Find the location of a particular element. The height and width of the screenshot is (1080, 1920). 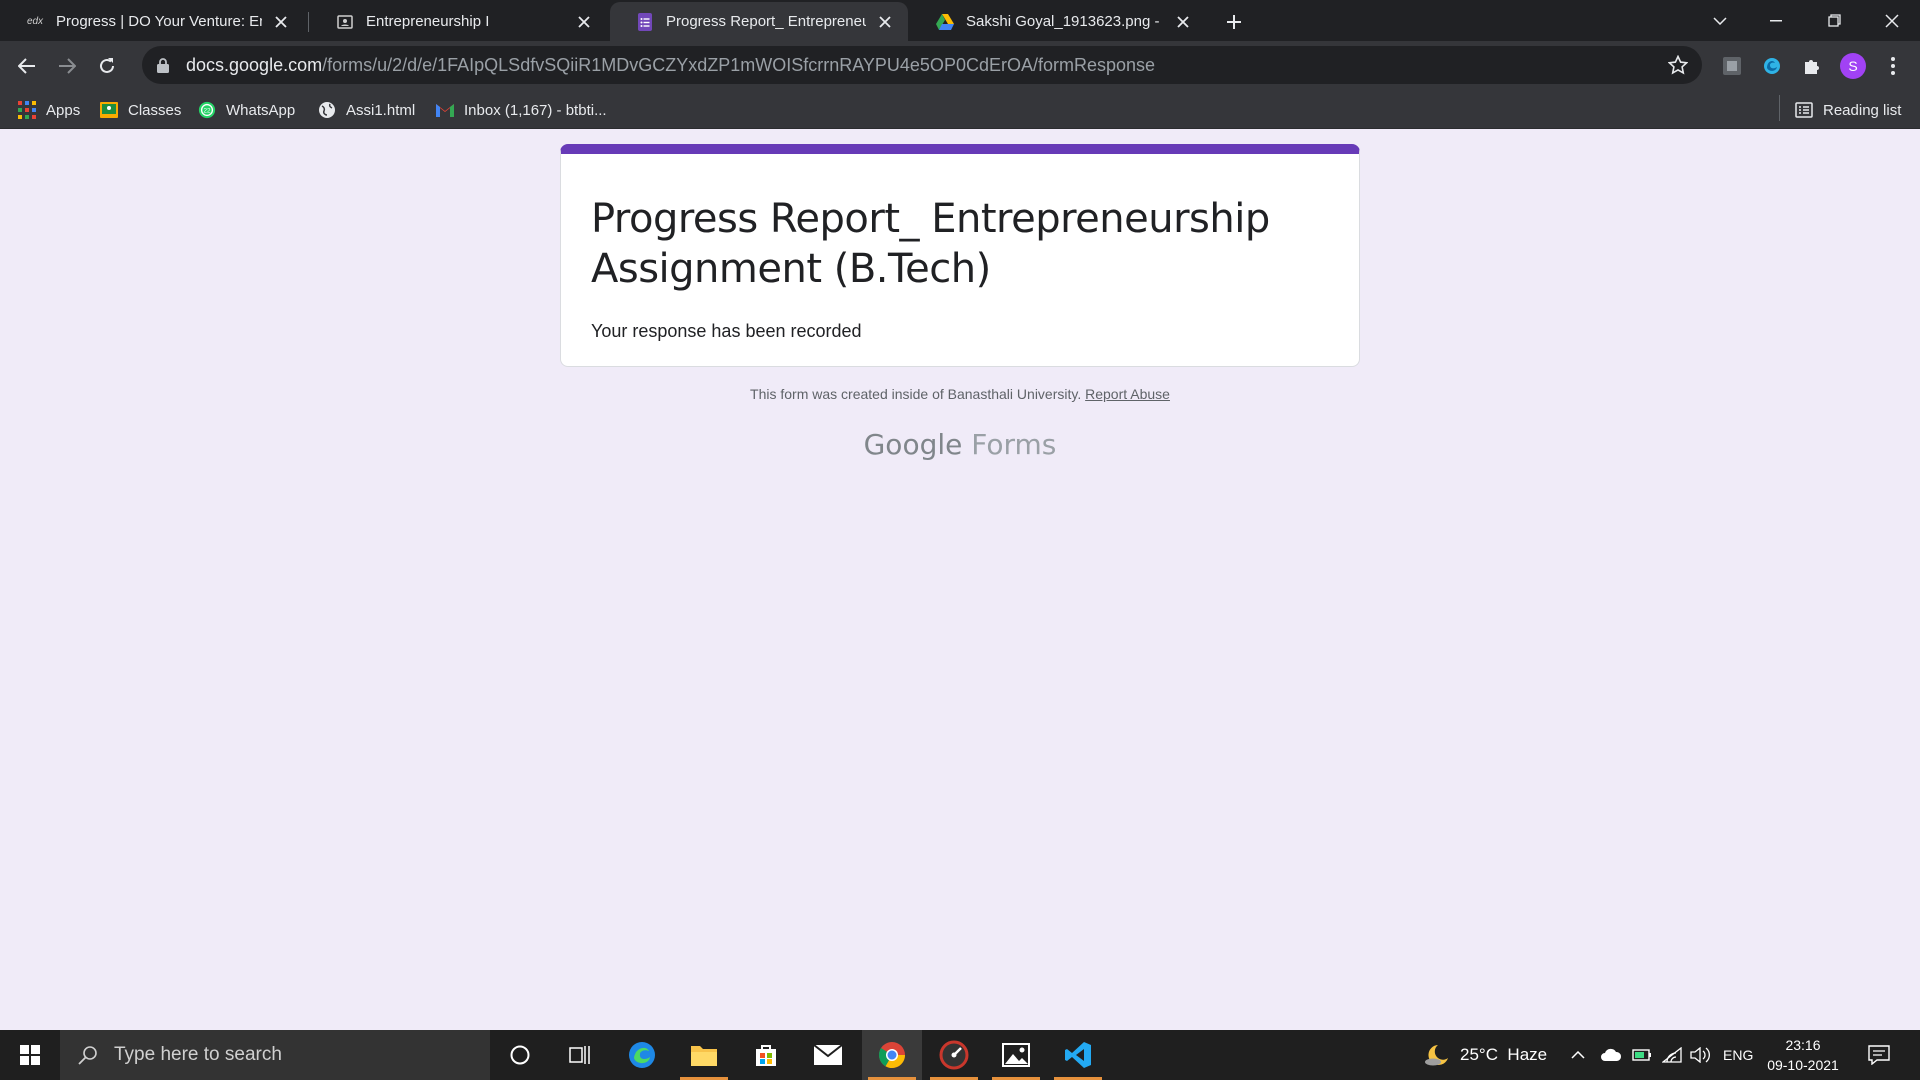

back-button is located at coordinates (27, 66).